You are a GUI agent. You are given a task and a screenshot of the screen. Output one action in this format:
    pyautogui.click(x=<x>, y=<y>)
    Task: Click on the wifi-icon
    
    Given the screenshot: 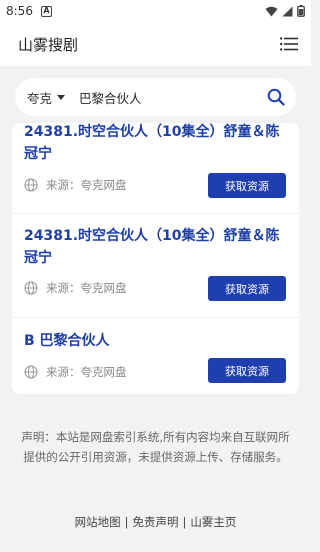 What is the action you would take?
    pyautogui.click(x=271, y=11)
    